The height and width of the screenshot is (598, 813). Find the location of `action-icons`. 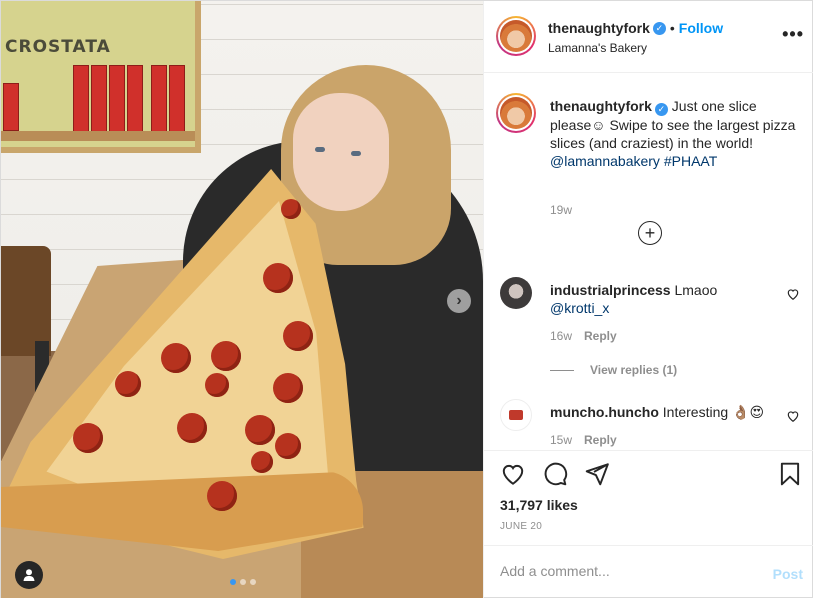

action-icons is located at coordinates (555, 474).